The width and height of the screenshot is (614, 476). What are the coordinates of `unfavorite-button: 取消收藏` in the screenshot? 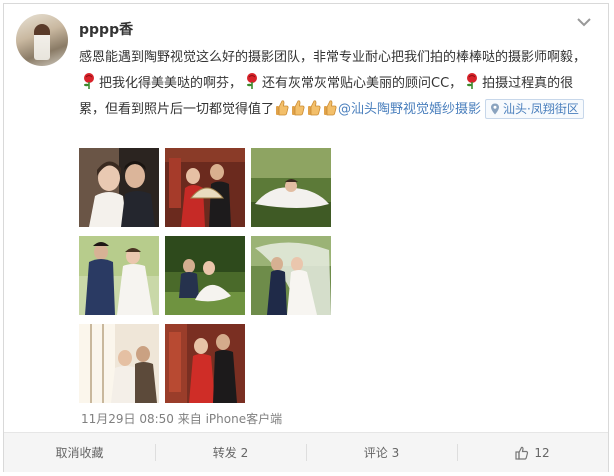 It's located at (79, 452).